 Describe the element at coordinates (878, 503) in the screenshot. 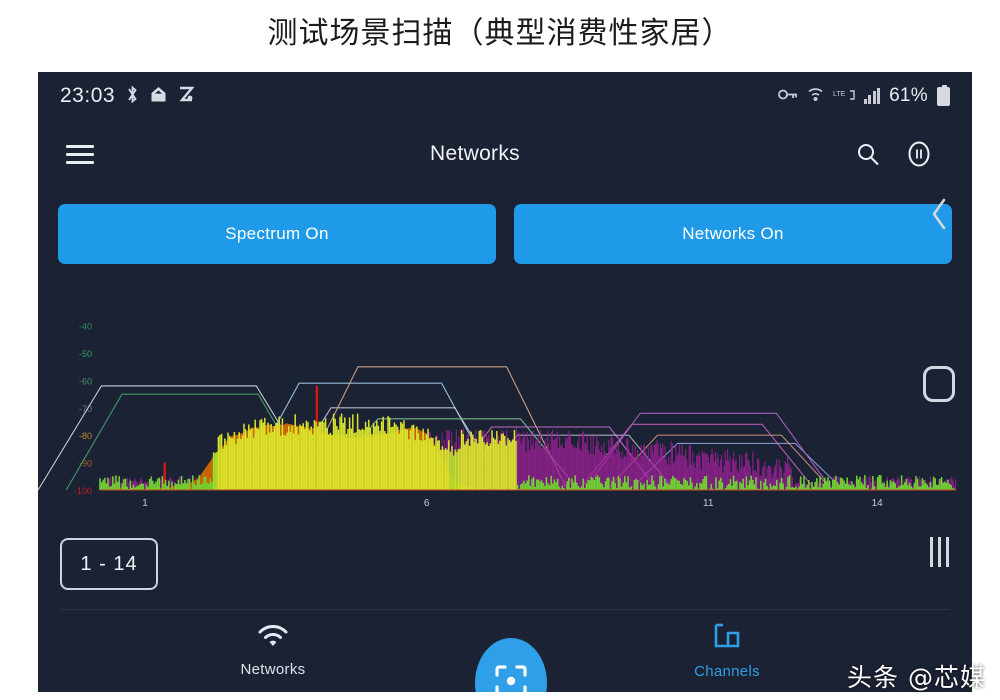

I see `x-axis-tick: 14` at that location.